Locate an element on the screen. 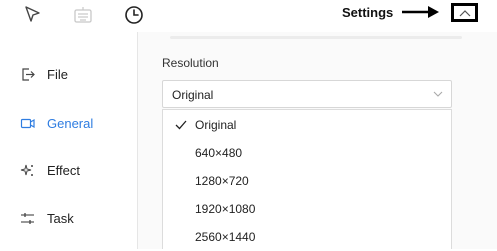 The height and width of the screenshot is (251, 497). chevron-down-icon is located at coordinates (438, 94).